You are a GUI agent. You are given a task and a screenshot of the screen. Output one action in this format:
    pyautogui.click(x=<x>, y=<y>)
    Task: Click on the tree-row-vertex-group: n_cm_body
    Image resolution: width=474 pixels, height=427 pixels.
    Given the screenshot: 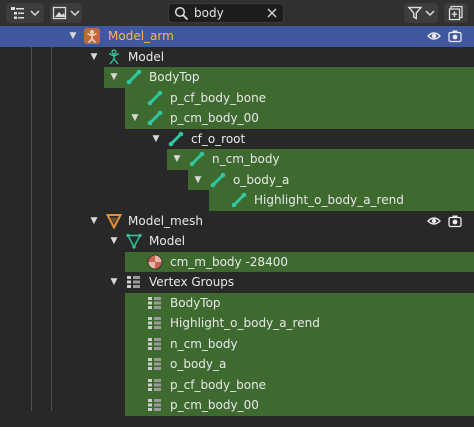 What is the action you would take?
    pyautogui.click(x=237, y=343)
    